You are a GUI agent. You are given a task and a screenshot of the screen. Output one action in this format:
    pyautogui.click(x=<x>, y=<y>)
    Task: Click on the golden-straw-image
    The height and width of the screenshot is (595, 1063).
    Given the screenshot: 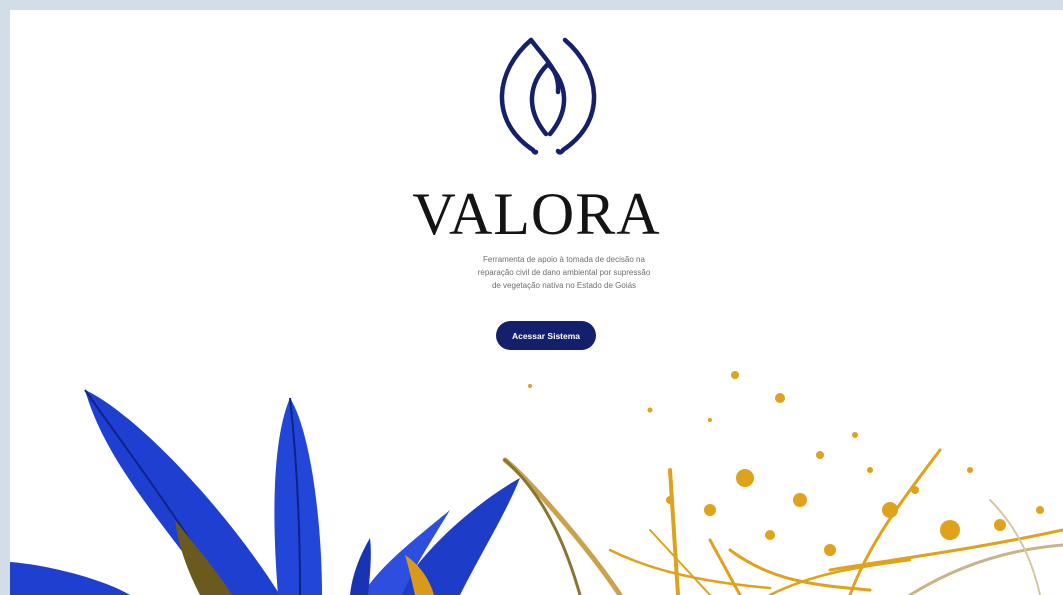 What is the action you would take?
    pyautogui.click(x=782, y=521)
    